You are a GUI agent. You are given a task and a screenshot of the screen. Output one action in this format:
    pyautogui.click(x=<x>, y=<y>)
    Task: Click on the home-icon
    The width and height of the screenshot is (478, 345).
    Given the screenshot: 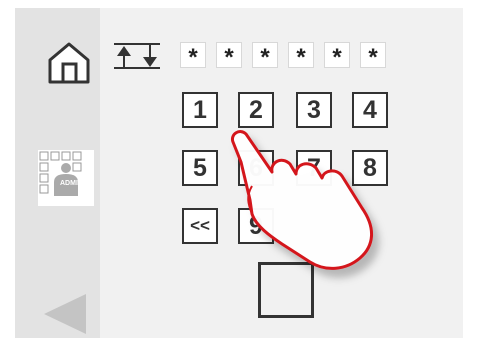 What is the action you would take?
    pyautogui.click(x=69, y=63)
    